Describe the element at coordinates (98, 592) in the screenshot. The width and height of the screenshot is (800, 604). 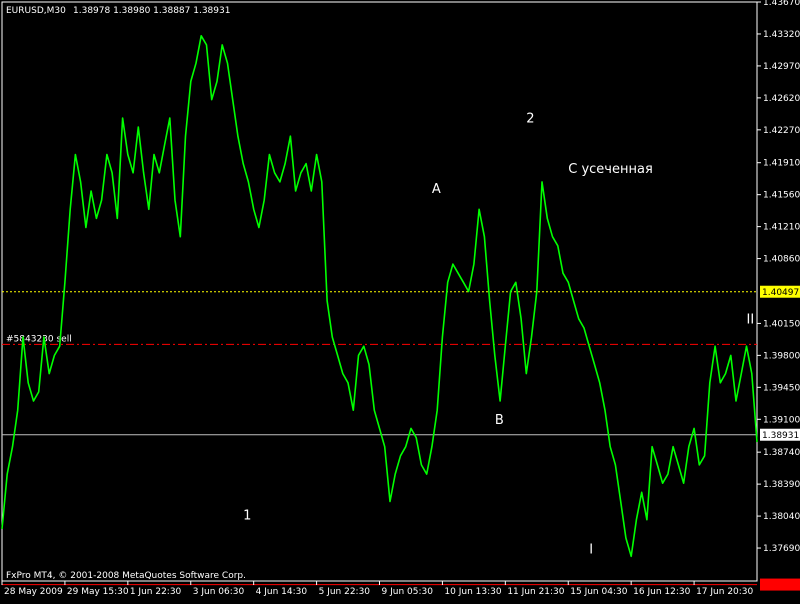
I see `time-tick-label: 29 May 15:30` at that location.